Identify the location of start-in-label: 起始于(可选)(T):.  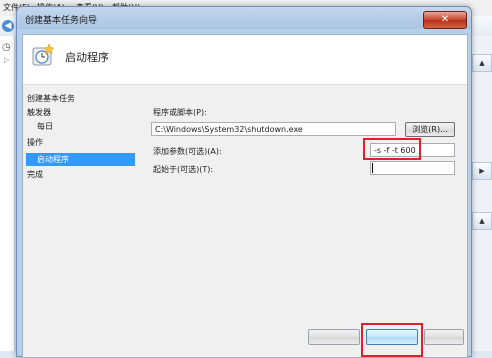
(183, 169).